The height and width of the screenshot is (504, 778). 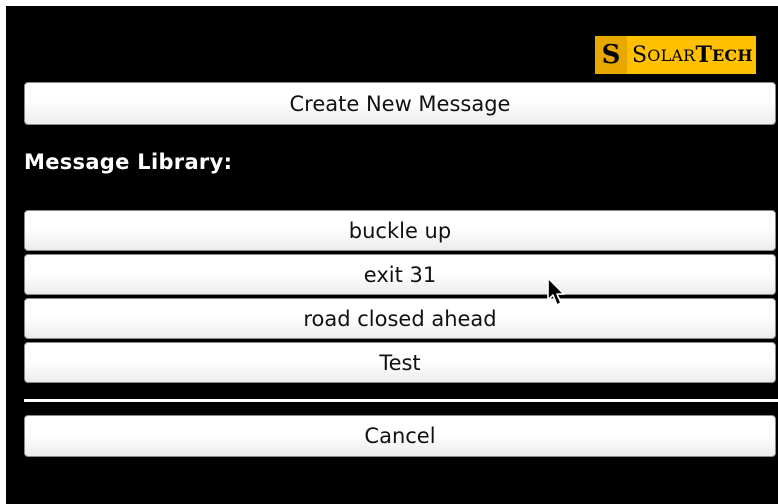 I want to click on divider, so click(x=401, y=400).